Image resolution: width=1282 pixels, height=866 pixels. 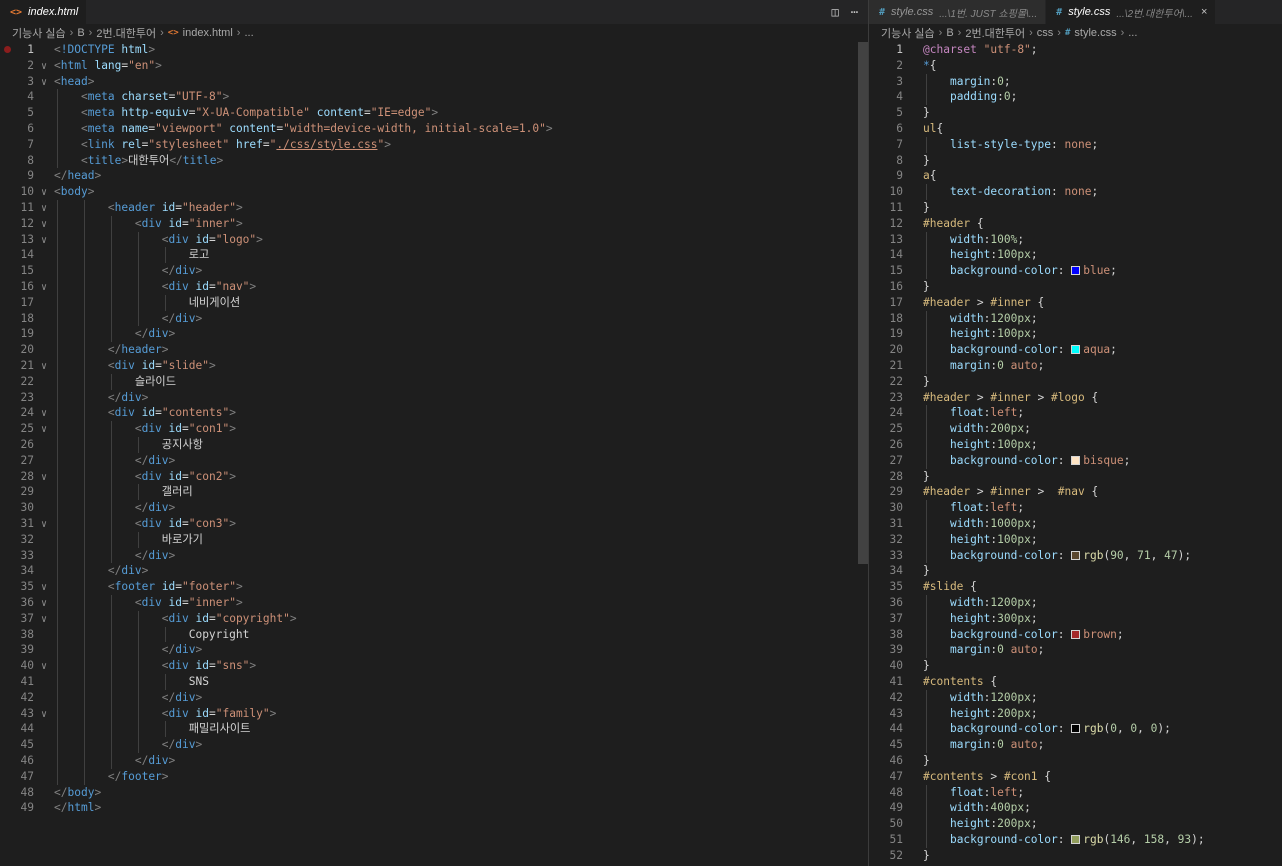 I want to click on code-line: 38 background-color: brown;, so click(x=996, y=635).